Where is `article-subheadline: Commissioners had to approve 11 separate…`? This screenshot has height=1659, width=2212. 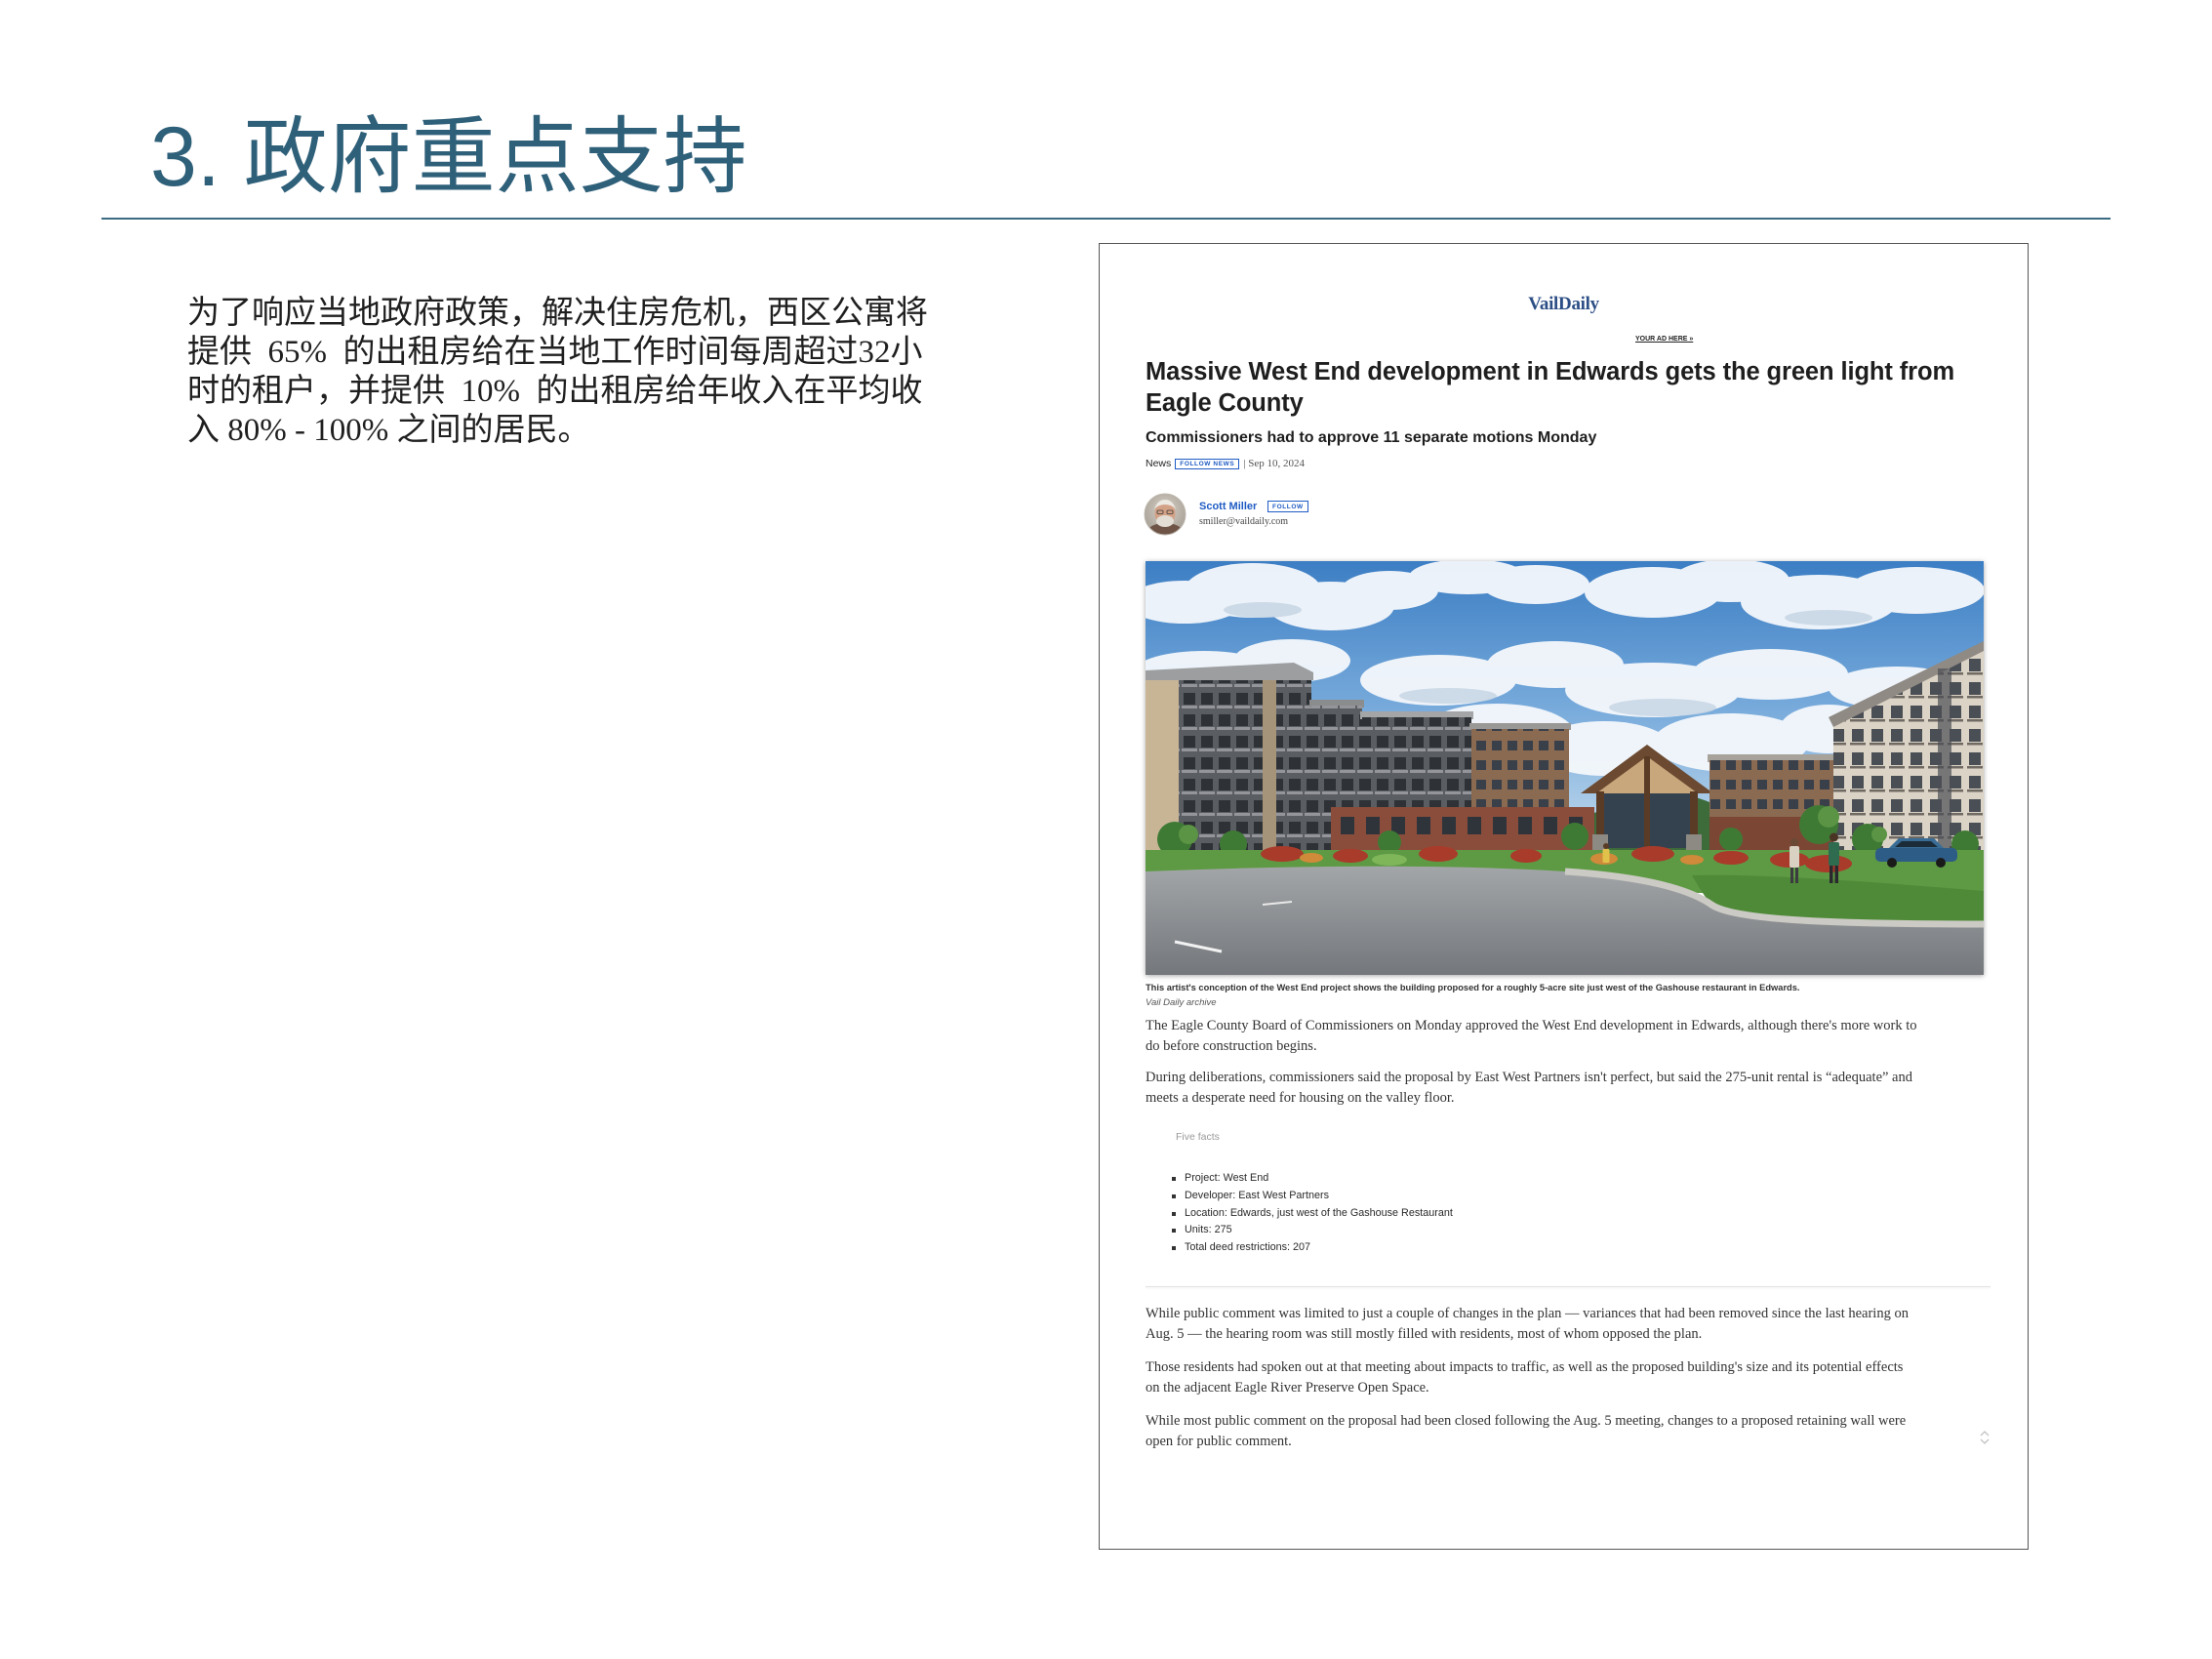 article-subheadline: Commissioners had to approve 11 separate… is located at coordinates (1371, 437).